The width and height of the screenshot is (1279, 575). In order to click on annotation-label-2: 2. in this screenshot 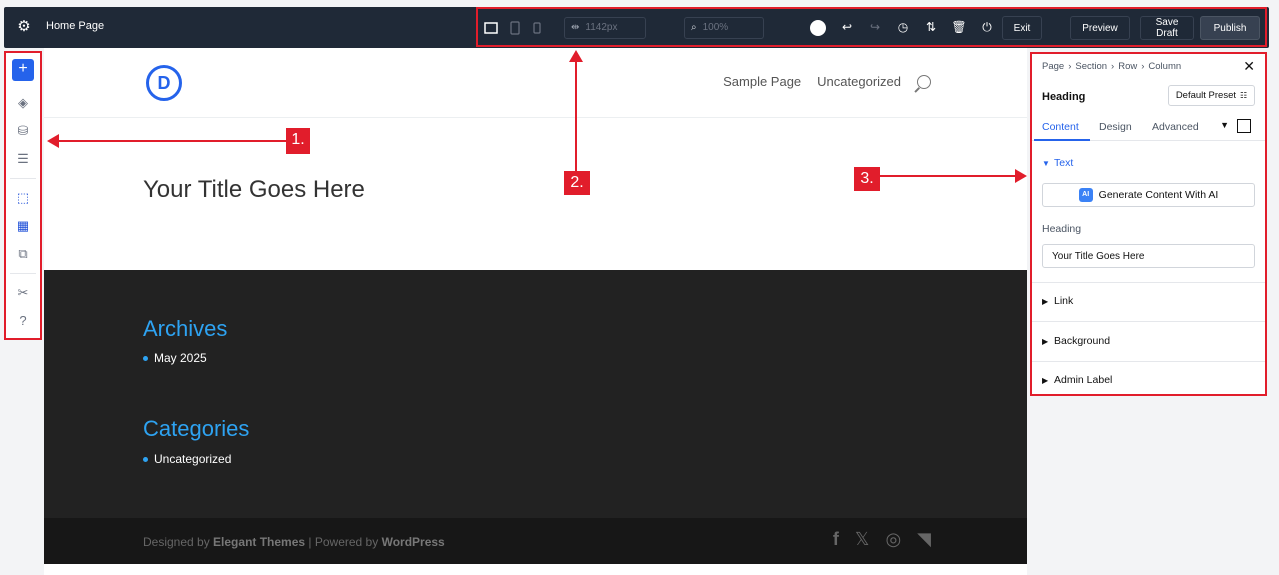, I will do `click(577, 183)`.